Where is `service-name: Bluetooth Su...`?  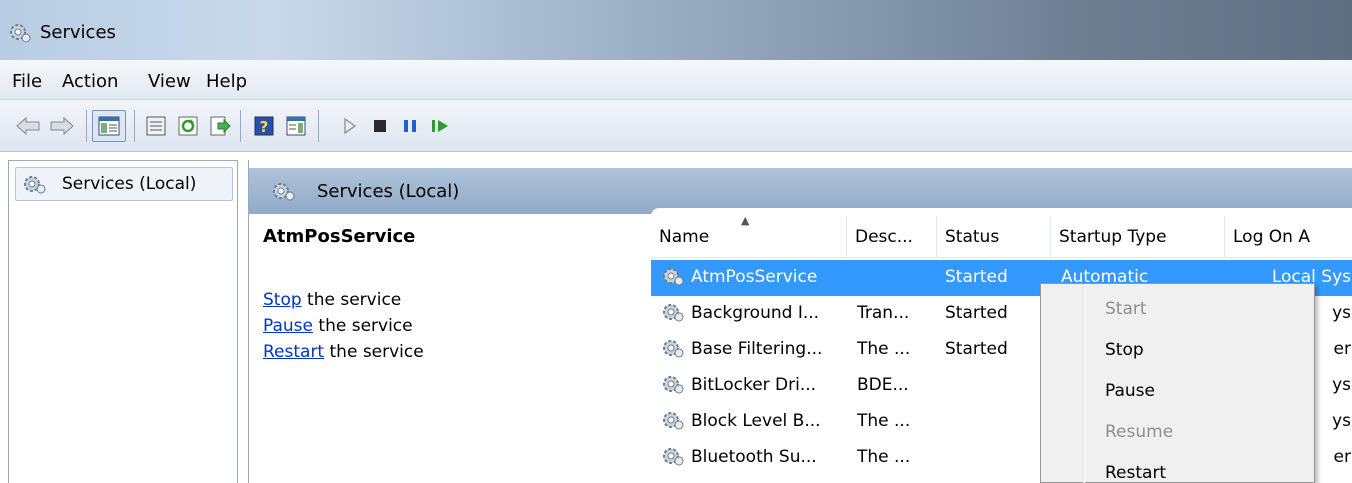 service-name: Bluetooth Su... is located at coordinates (754, 457).